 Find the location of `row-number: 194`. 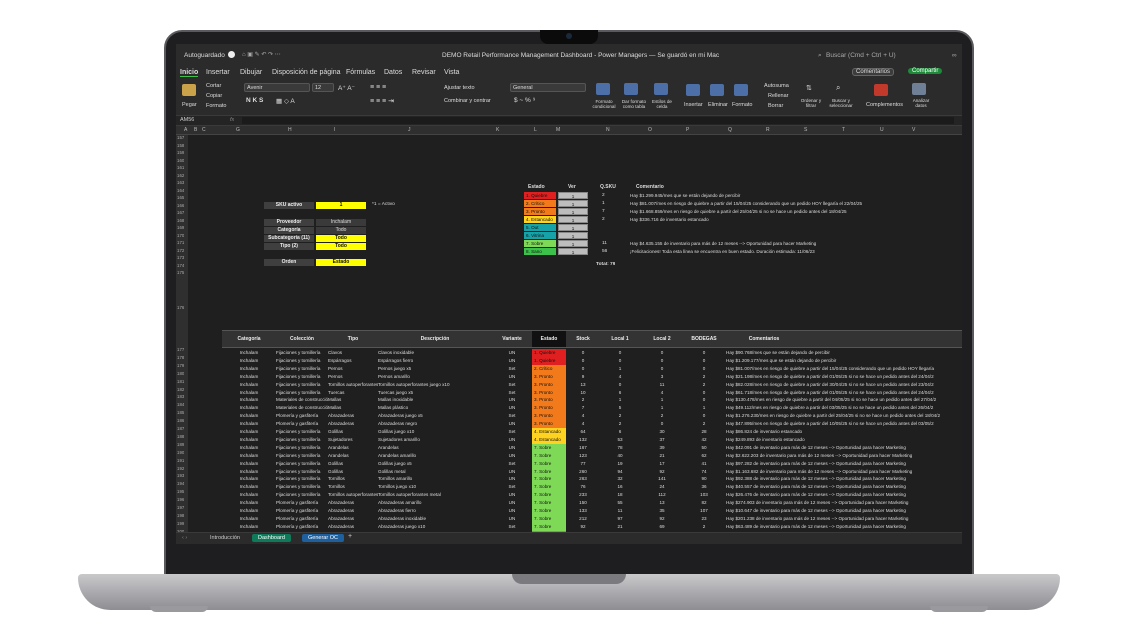

row-number: 194 is located at coordinates (180, 483).